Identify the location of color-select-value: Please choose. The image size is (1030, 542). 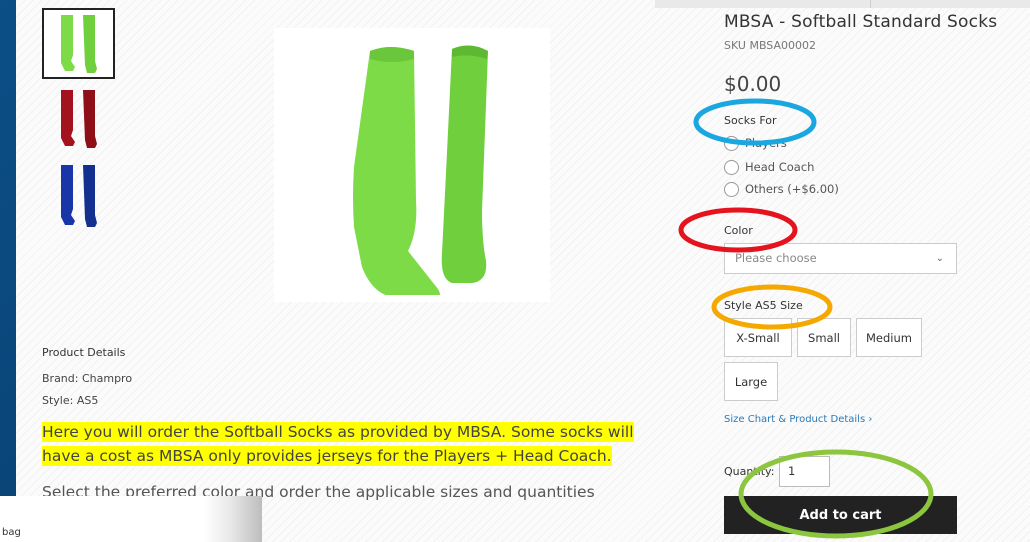
(776, 258).